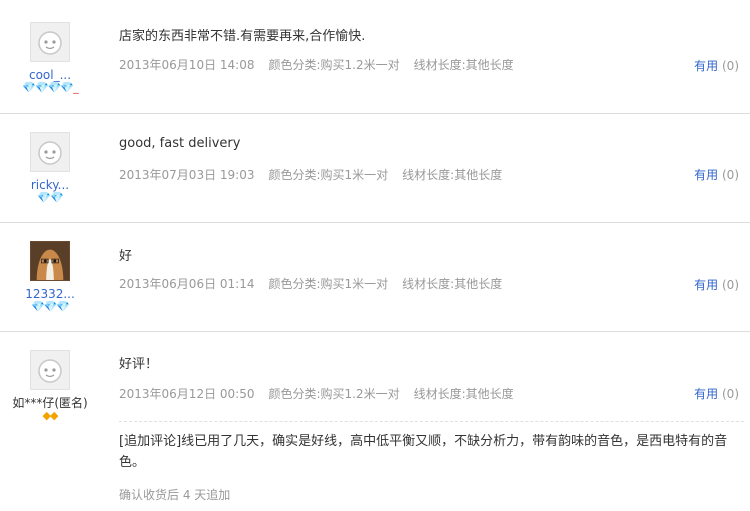 The width and height of the screenshot is (750, 511). What do you see at coordinates (139, 364) in the screenshot?
I see `review-text: 好评！` at bounding box center [139, 364].